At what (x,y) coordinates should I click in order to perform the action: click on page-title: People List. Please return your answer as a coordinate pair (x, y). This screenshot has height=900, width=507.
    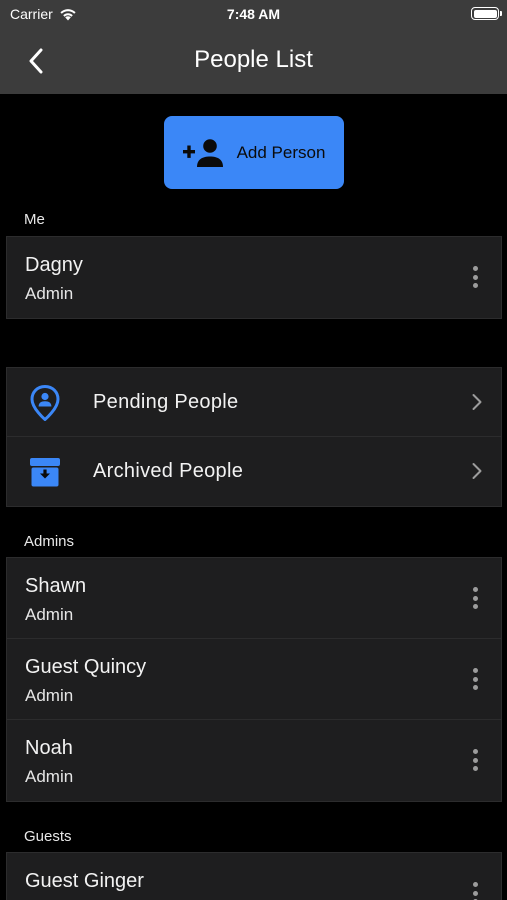
    Looking at the image, I should click on (253, 59).